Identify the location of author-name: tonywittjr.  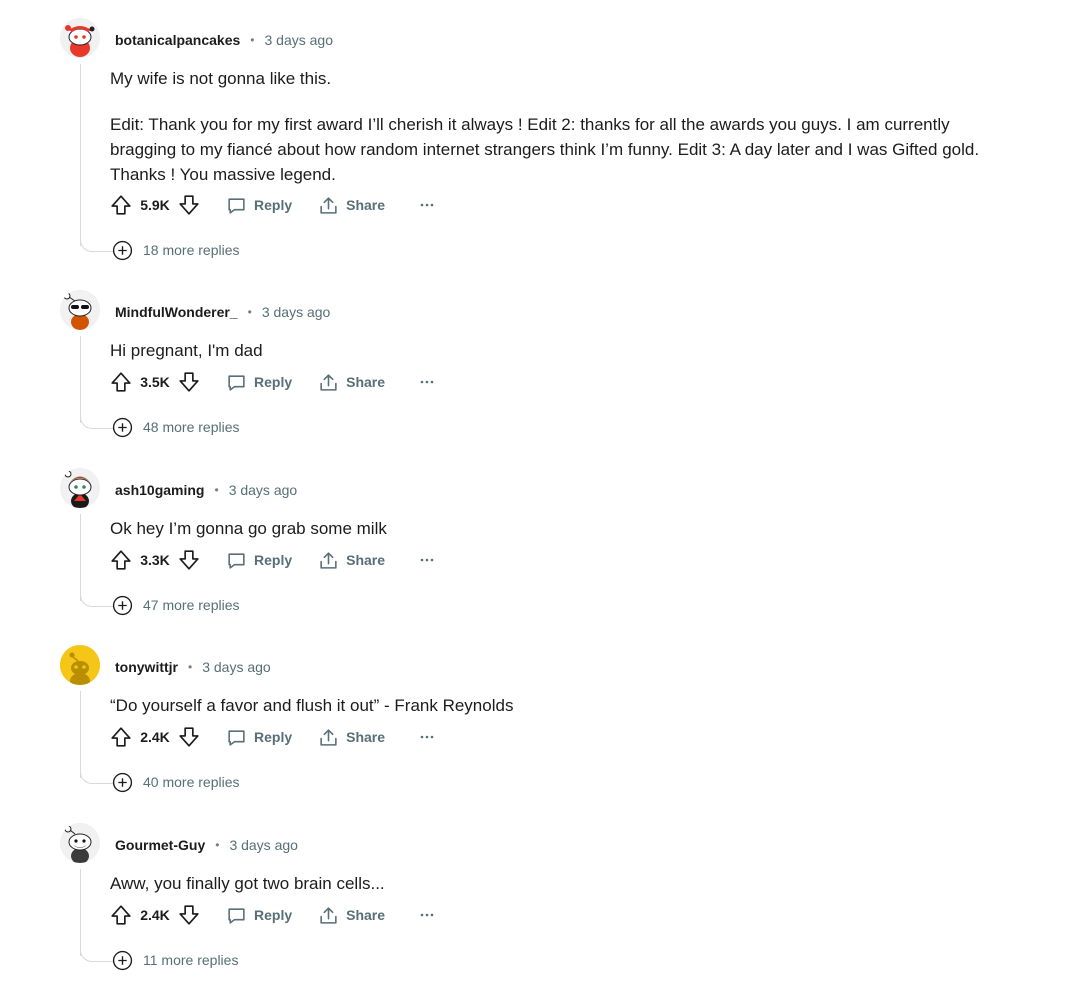
(146, 667).